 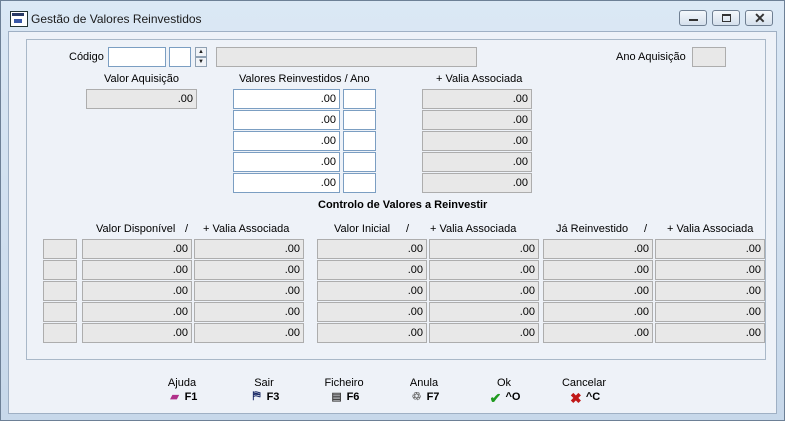 I want to click on sair-label: Sair, so click(x=264, y=383).